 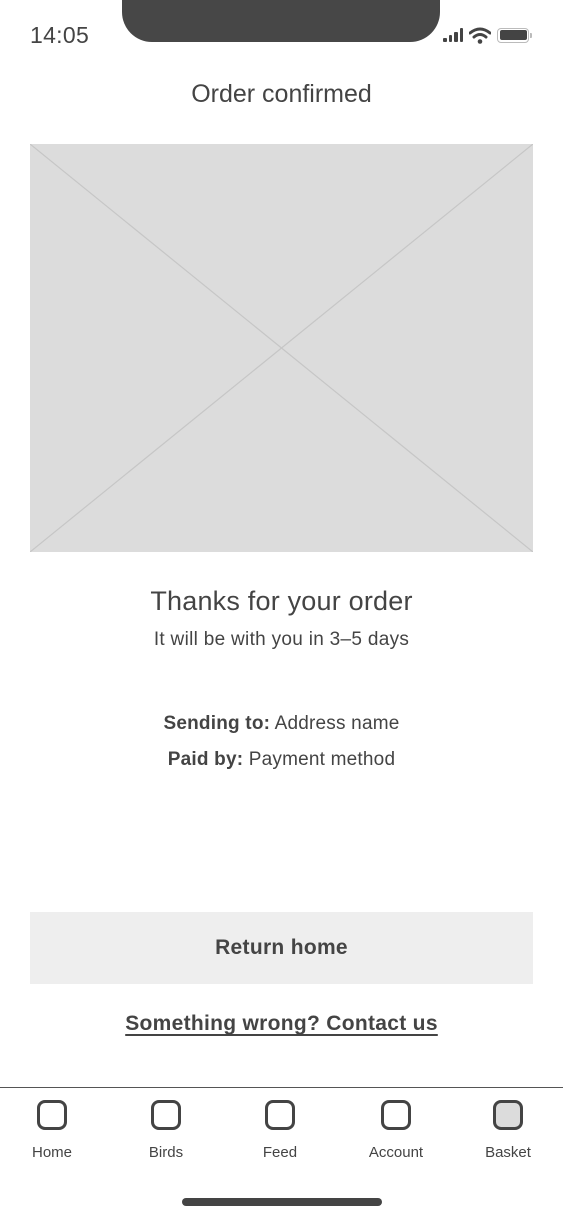 I want to click on paid-by-row: Paid by: Payment method, so click(x=281, y=760).